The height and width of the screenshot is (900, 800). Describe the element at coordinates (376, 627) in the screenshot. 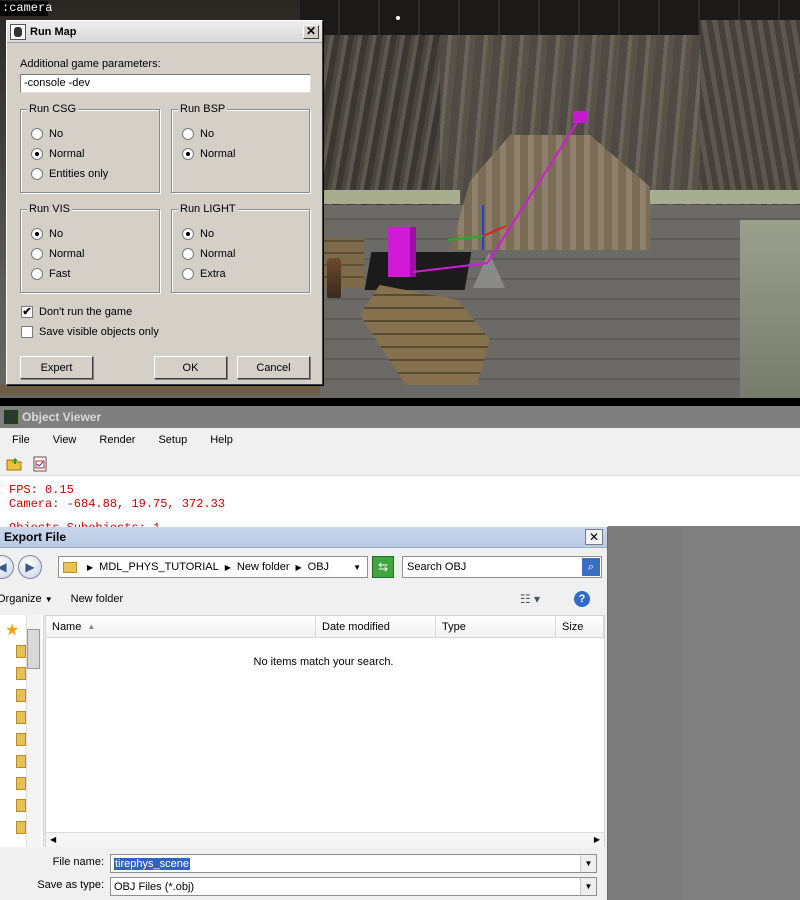

I see `column-date-modified: Date modified` at that location.